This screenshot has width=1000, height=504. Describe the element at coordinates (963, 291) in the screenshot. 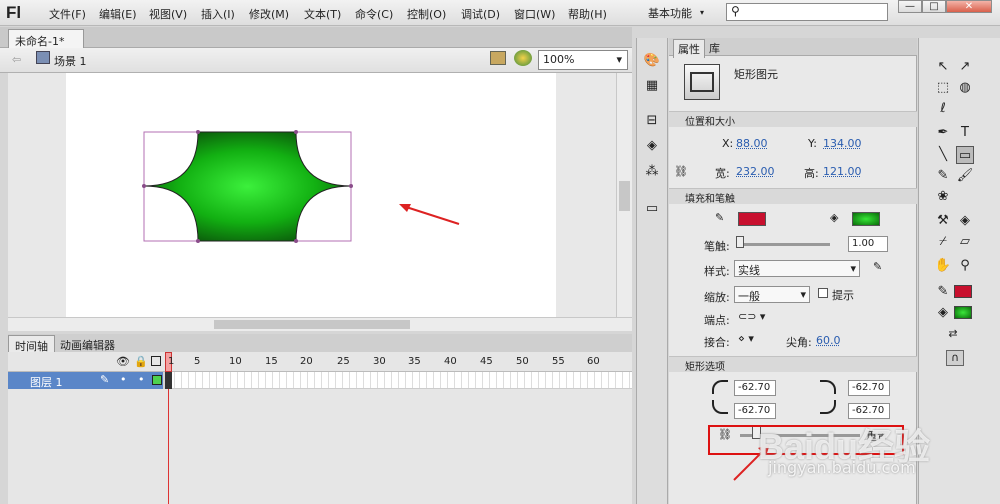

I see `stroke-color-tool` at that location.